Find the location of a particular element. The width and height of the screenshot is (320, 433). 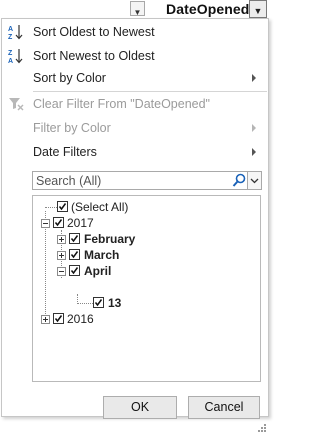

clear-filter-item: Clear Filter From "DateOpened" is located at coordinates (135, 104).